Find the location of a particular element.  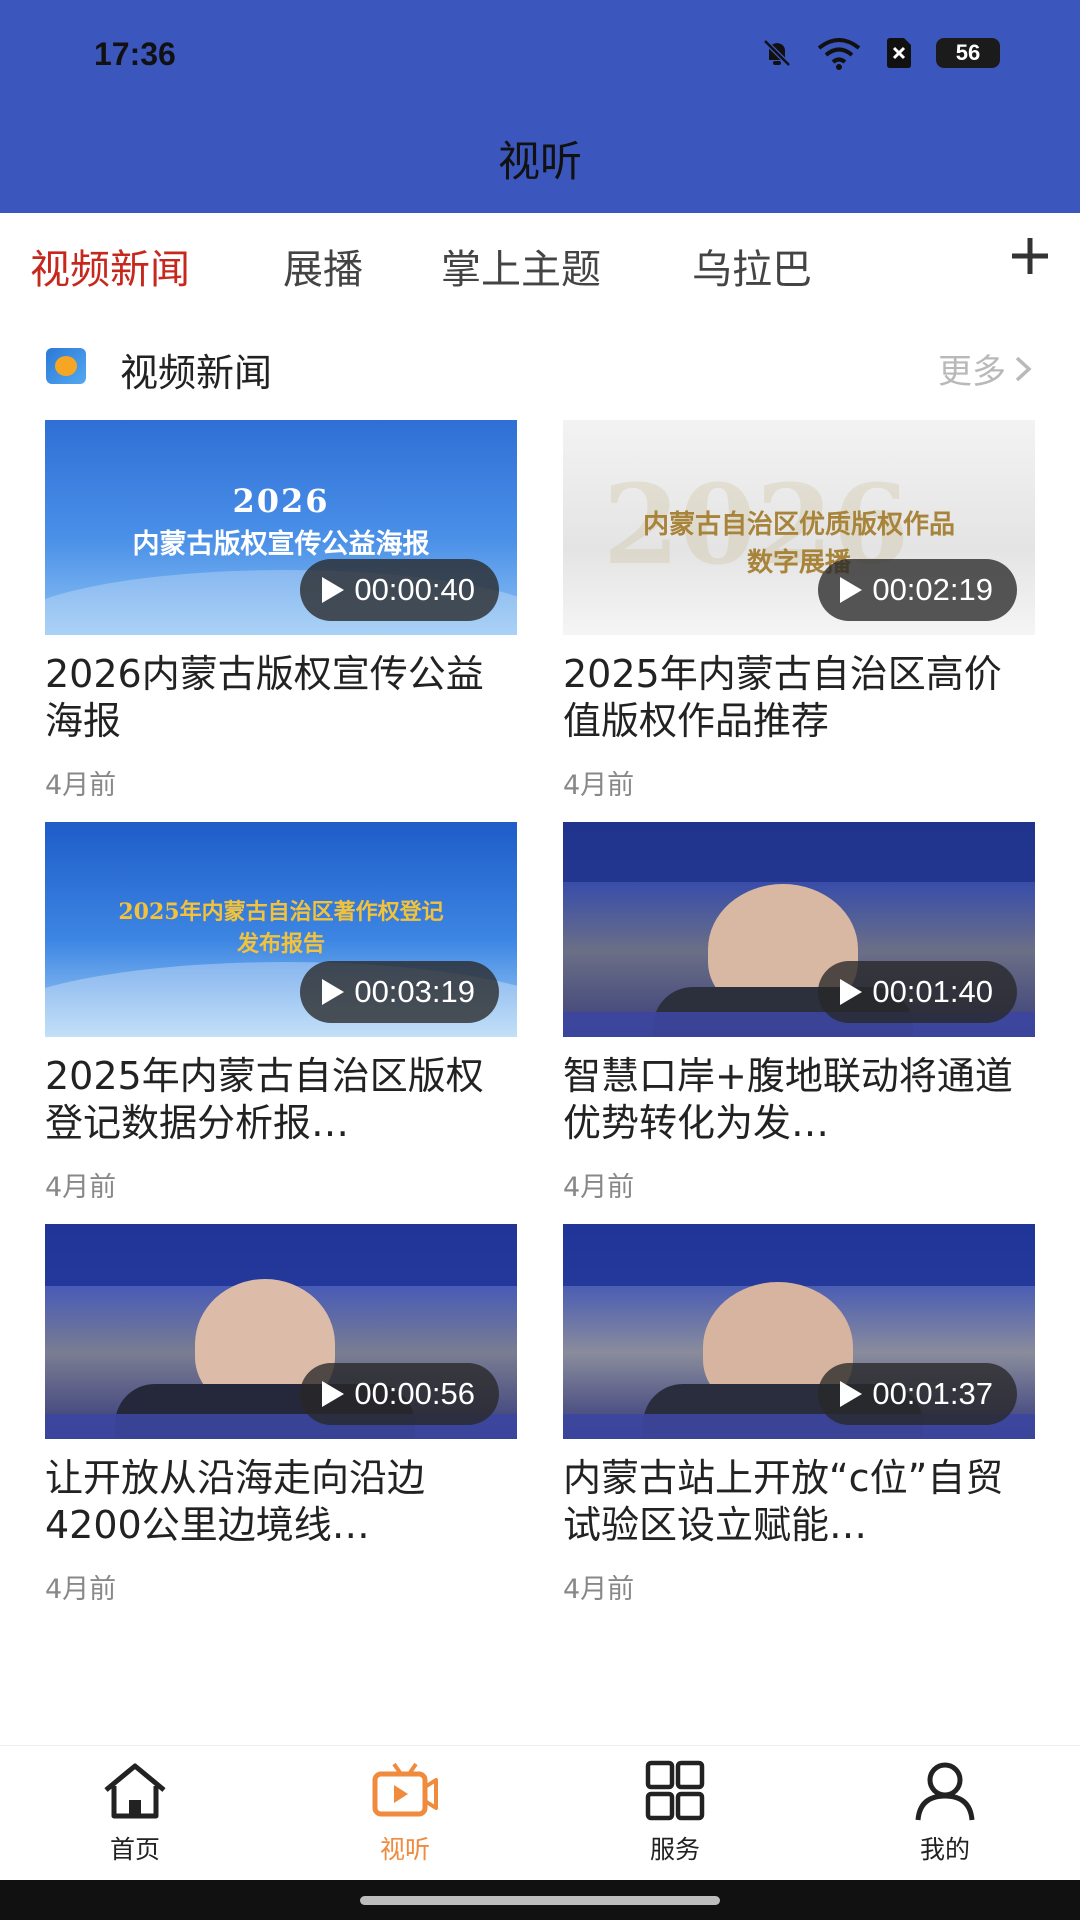

duration-badge: 00:03:19 is located at coordinates (399, 992).